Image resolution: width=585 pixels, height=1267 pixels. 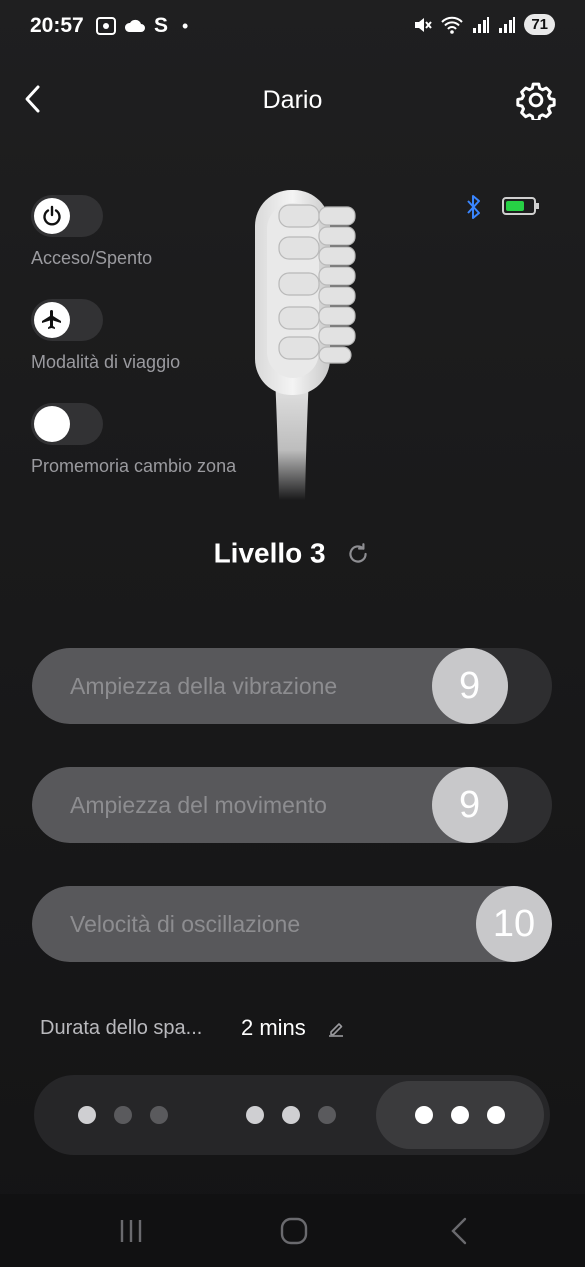 I want to click on device-battery-icon, so click(x=520, y=206).